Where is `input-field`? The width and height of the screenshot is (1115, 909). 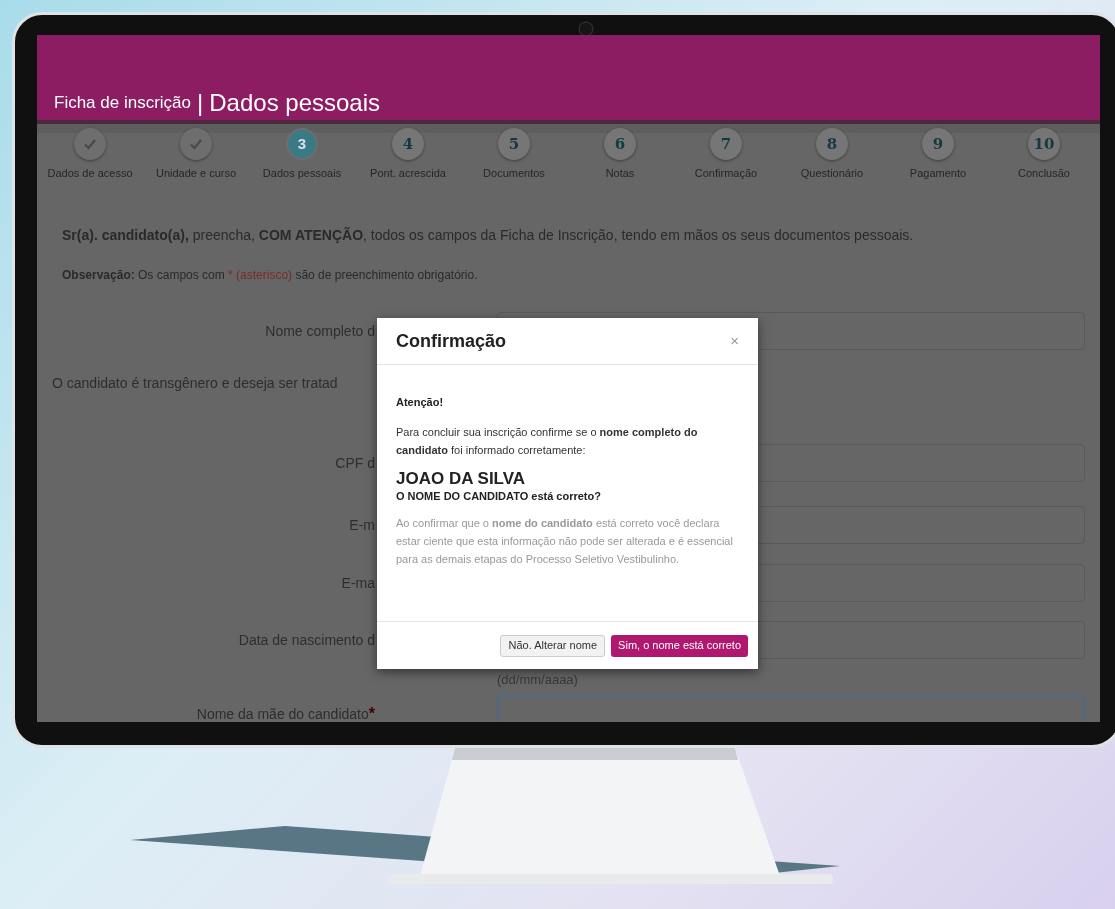
input-field is located at coordinates (791, 708).